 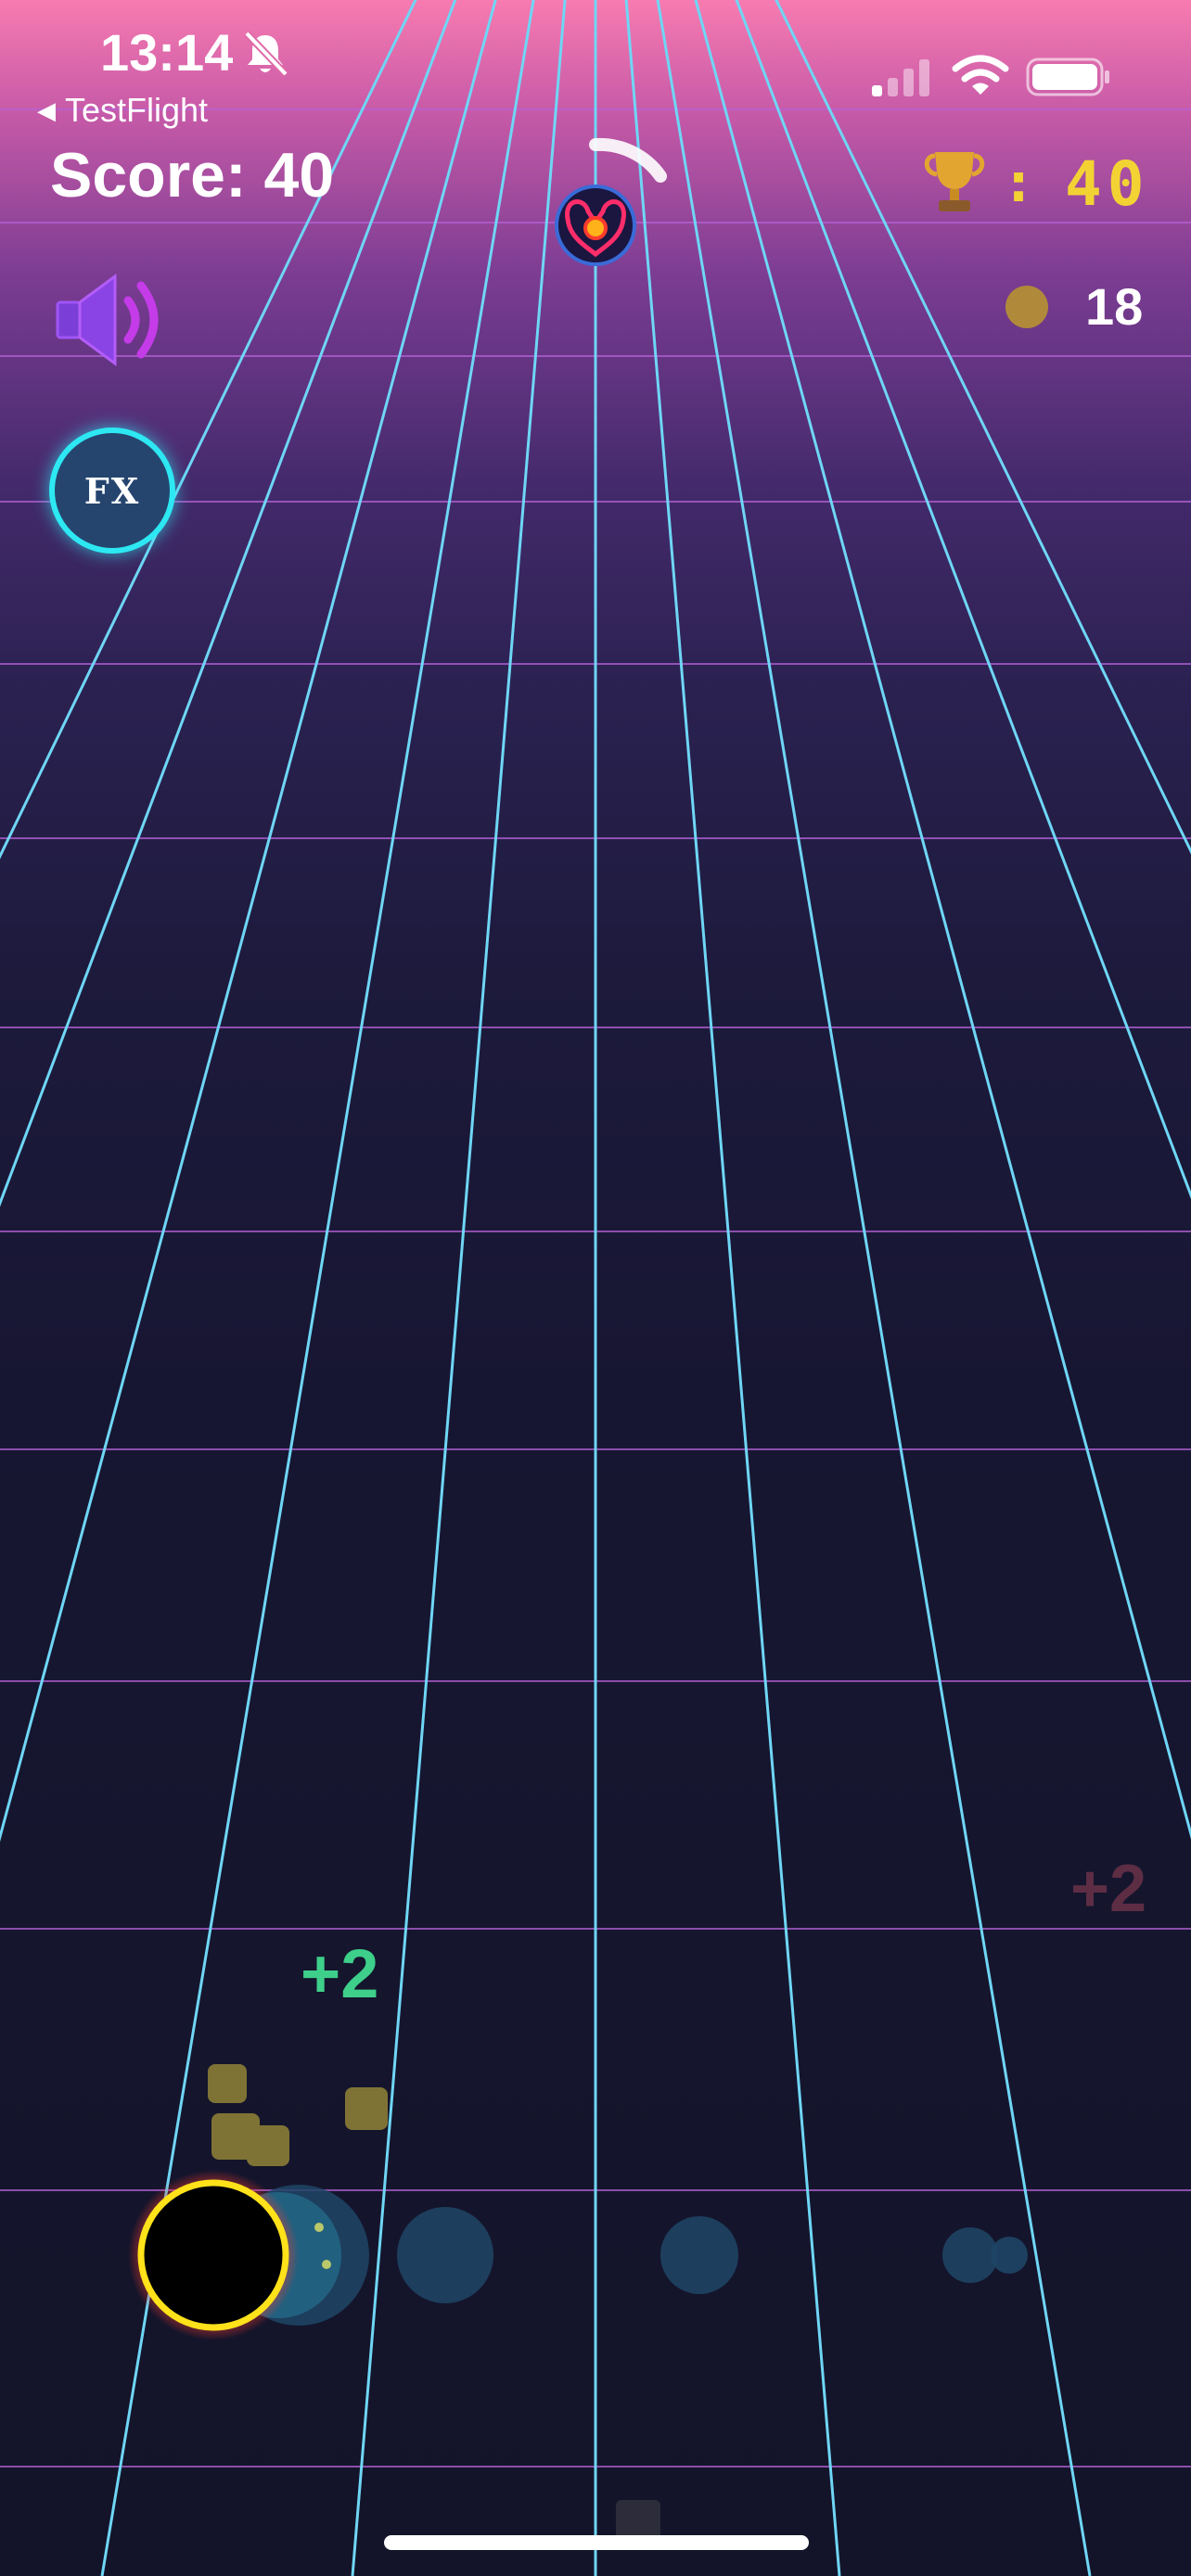 I want to click on floating-points-text-faded: +2, so click(x=1108, y=1889).